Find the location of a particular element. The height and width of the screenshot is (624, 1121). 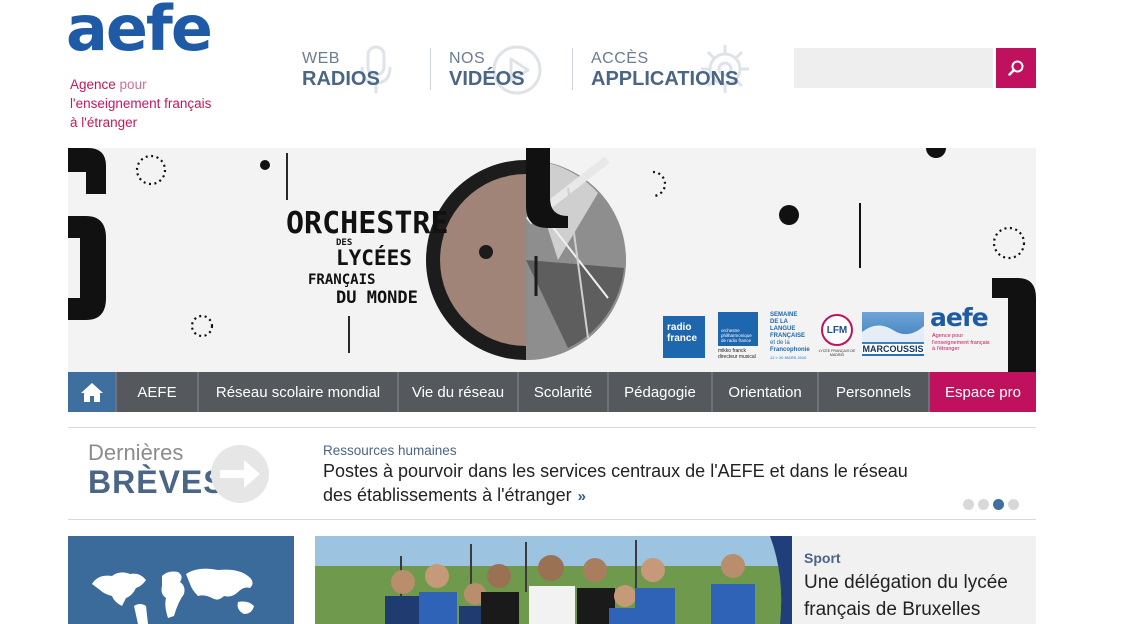

banner-title-du-monde: DU MONDE is located at coordinates (377, 298).